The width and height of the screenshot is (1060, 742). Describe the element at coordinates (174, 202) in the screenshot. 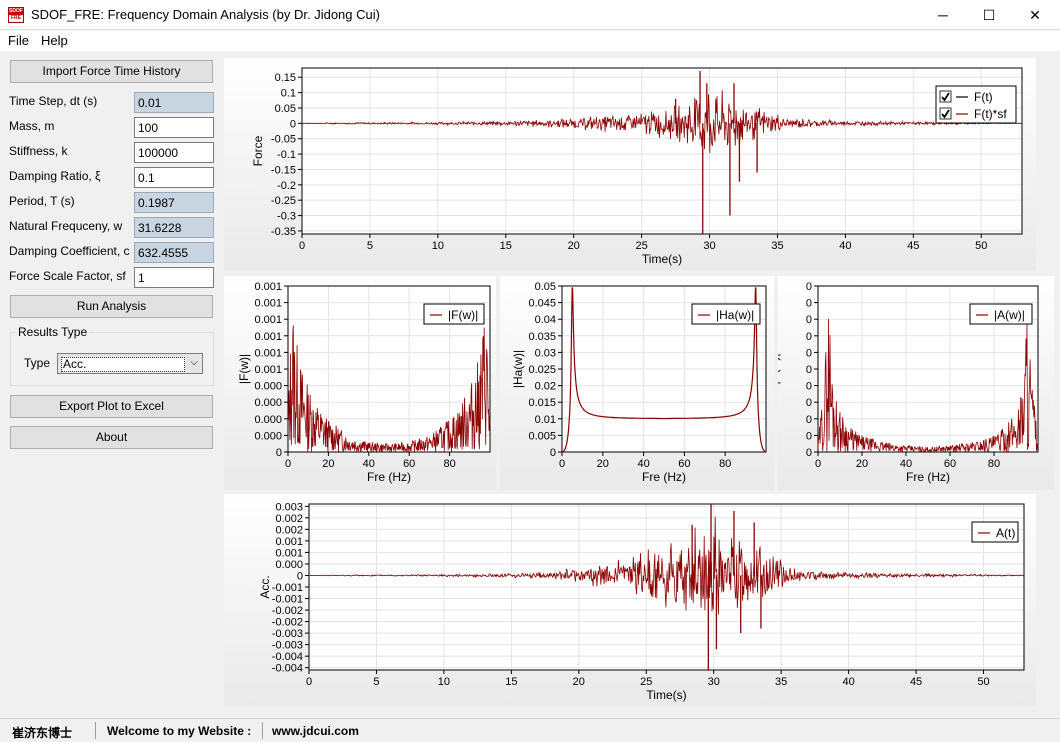

I see `period-field: 0.1987` at that location.